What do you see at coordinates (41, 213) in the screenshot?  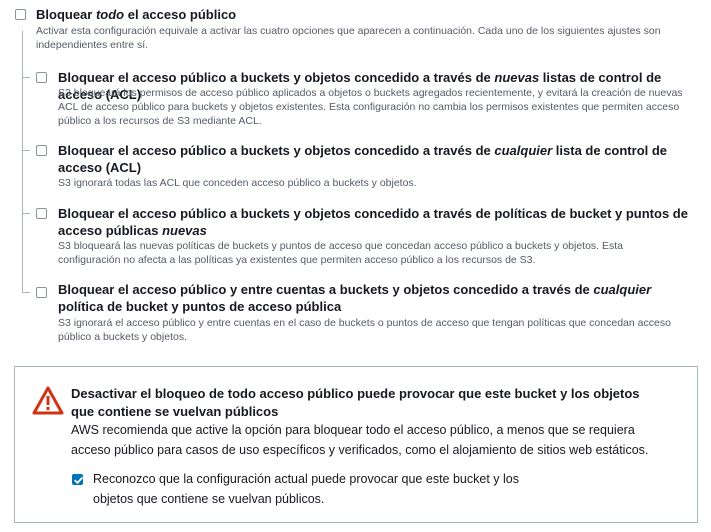 I see `option-new-policies-checkbox` at bounding box center [41, 213].